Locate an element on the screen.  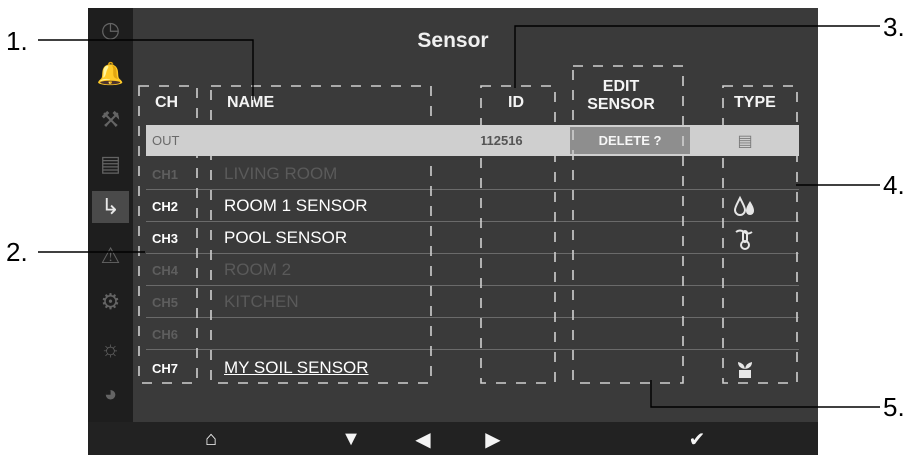
callout-5: 5. is located at coordinates (894, 407).